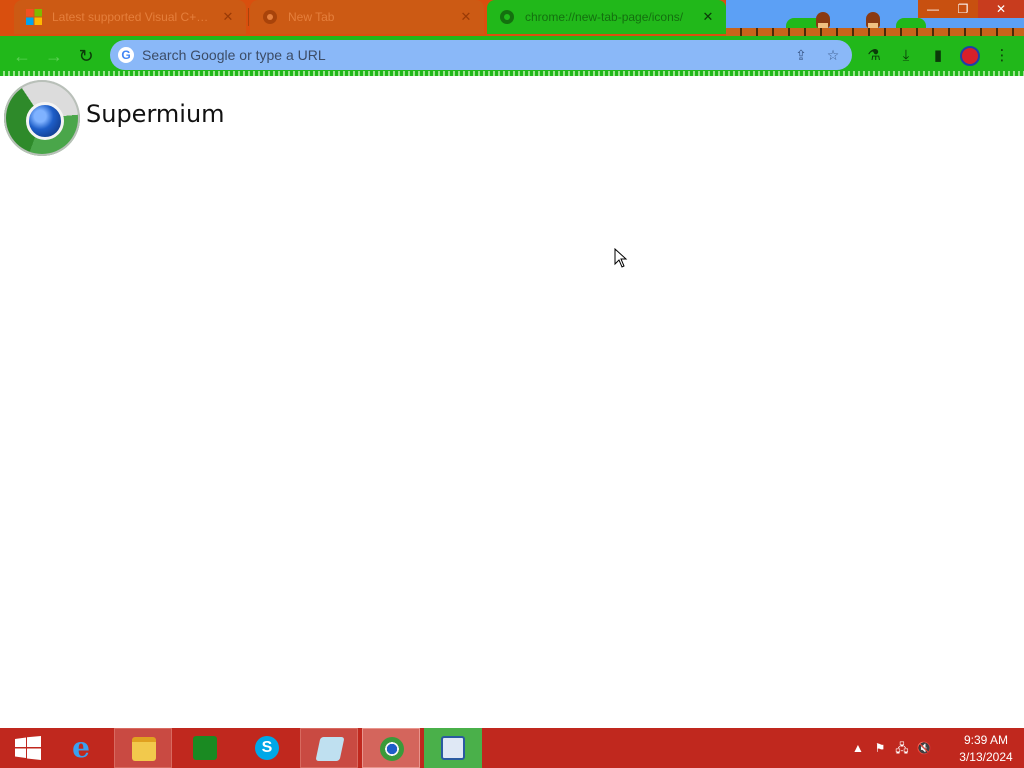 The height and width of the screenshot is (768, 1024). I want to click on more-menu-icon: ⋮, so click(1002, 56).